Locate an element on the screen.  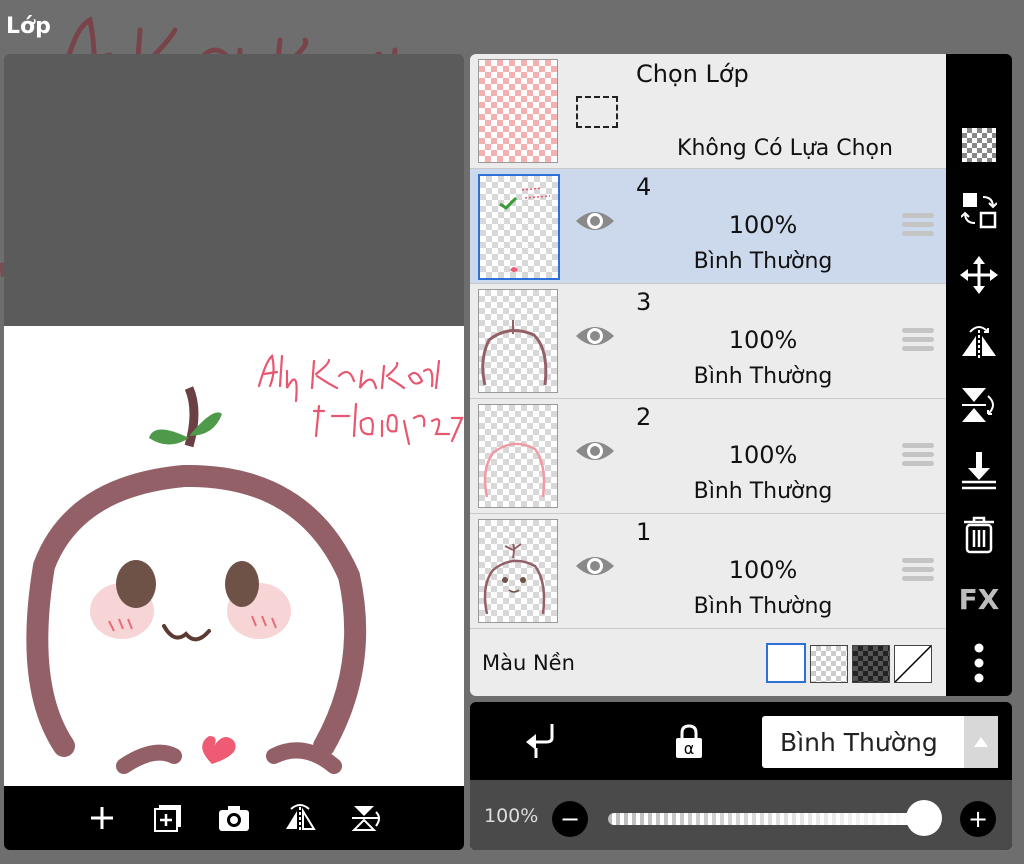
blend-mode-value: Bình Thường is located at coordinates (859, 742).